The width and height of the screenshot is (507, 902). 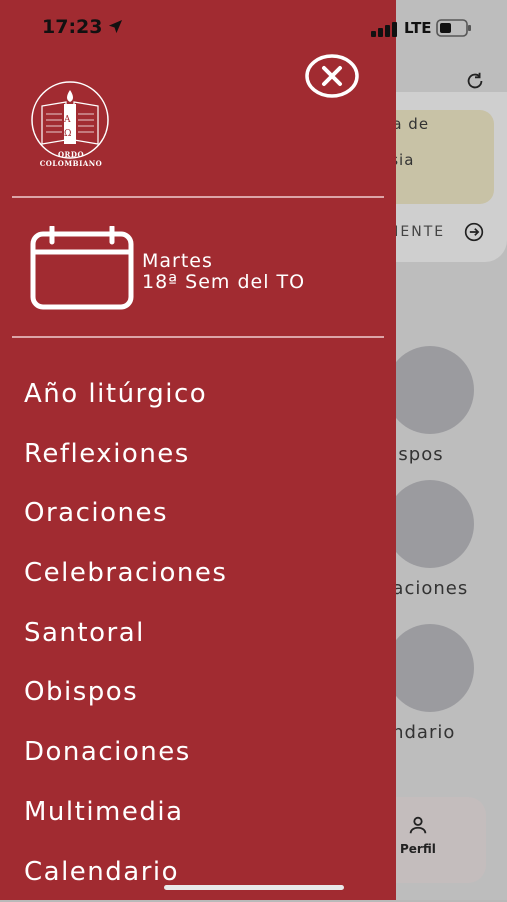 What do you see at coordinates (418, 28) in the screenshot?
I see `network-label: LTE` at bounding box center [418, 28].